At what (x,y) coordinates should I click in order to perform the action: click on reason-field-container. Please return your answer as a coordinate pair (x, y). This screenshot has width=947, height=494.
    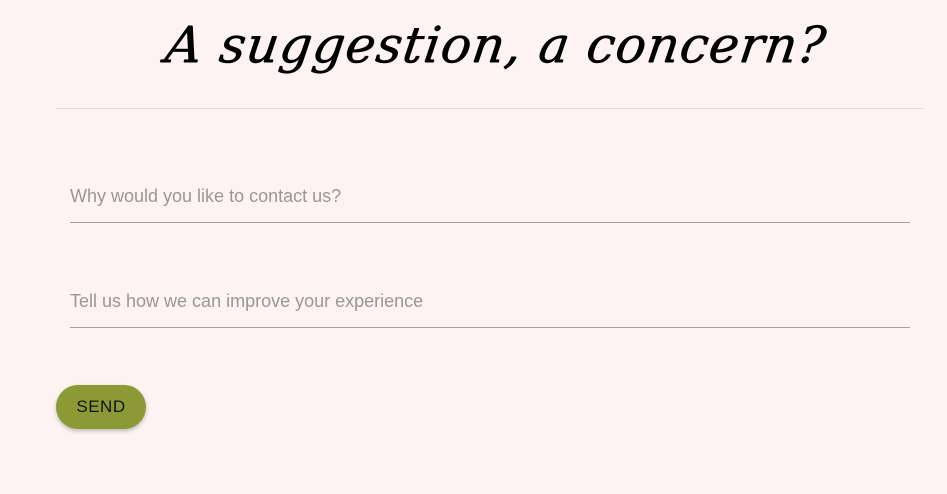
    Looking at the image, I should click on (490, 202).